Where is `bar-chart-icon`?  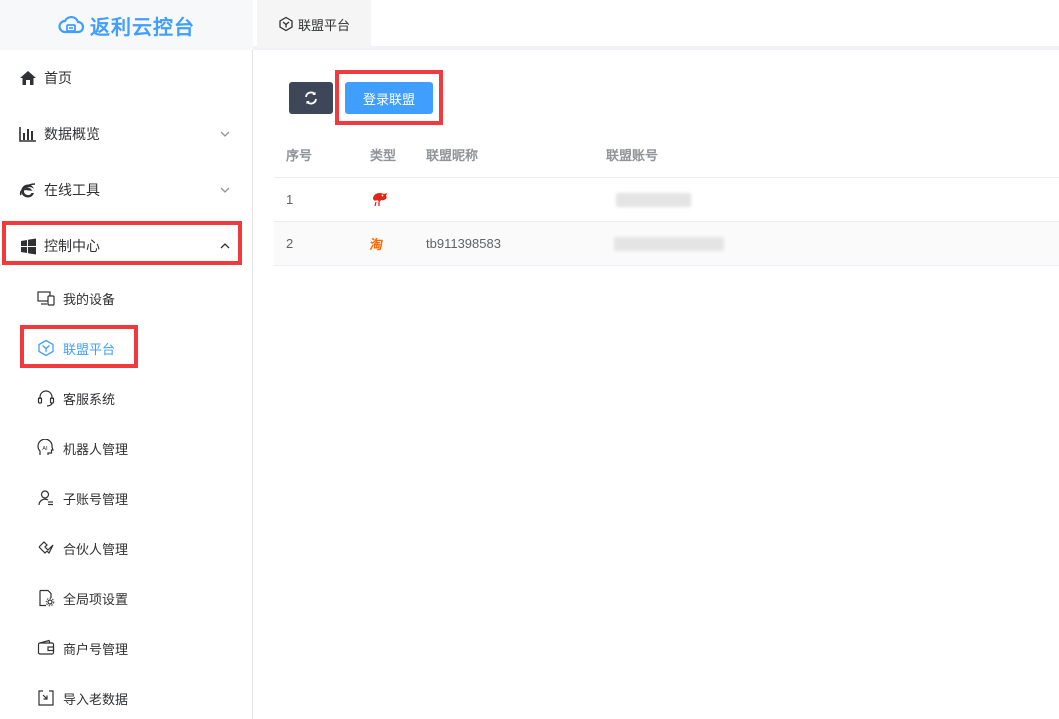
bar-chart-icon is located at coordinates (28, 134).